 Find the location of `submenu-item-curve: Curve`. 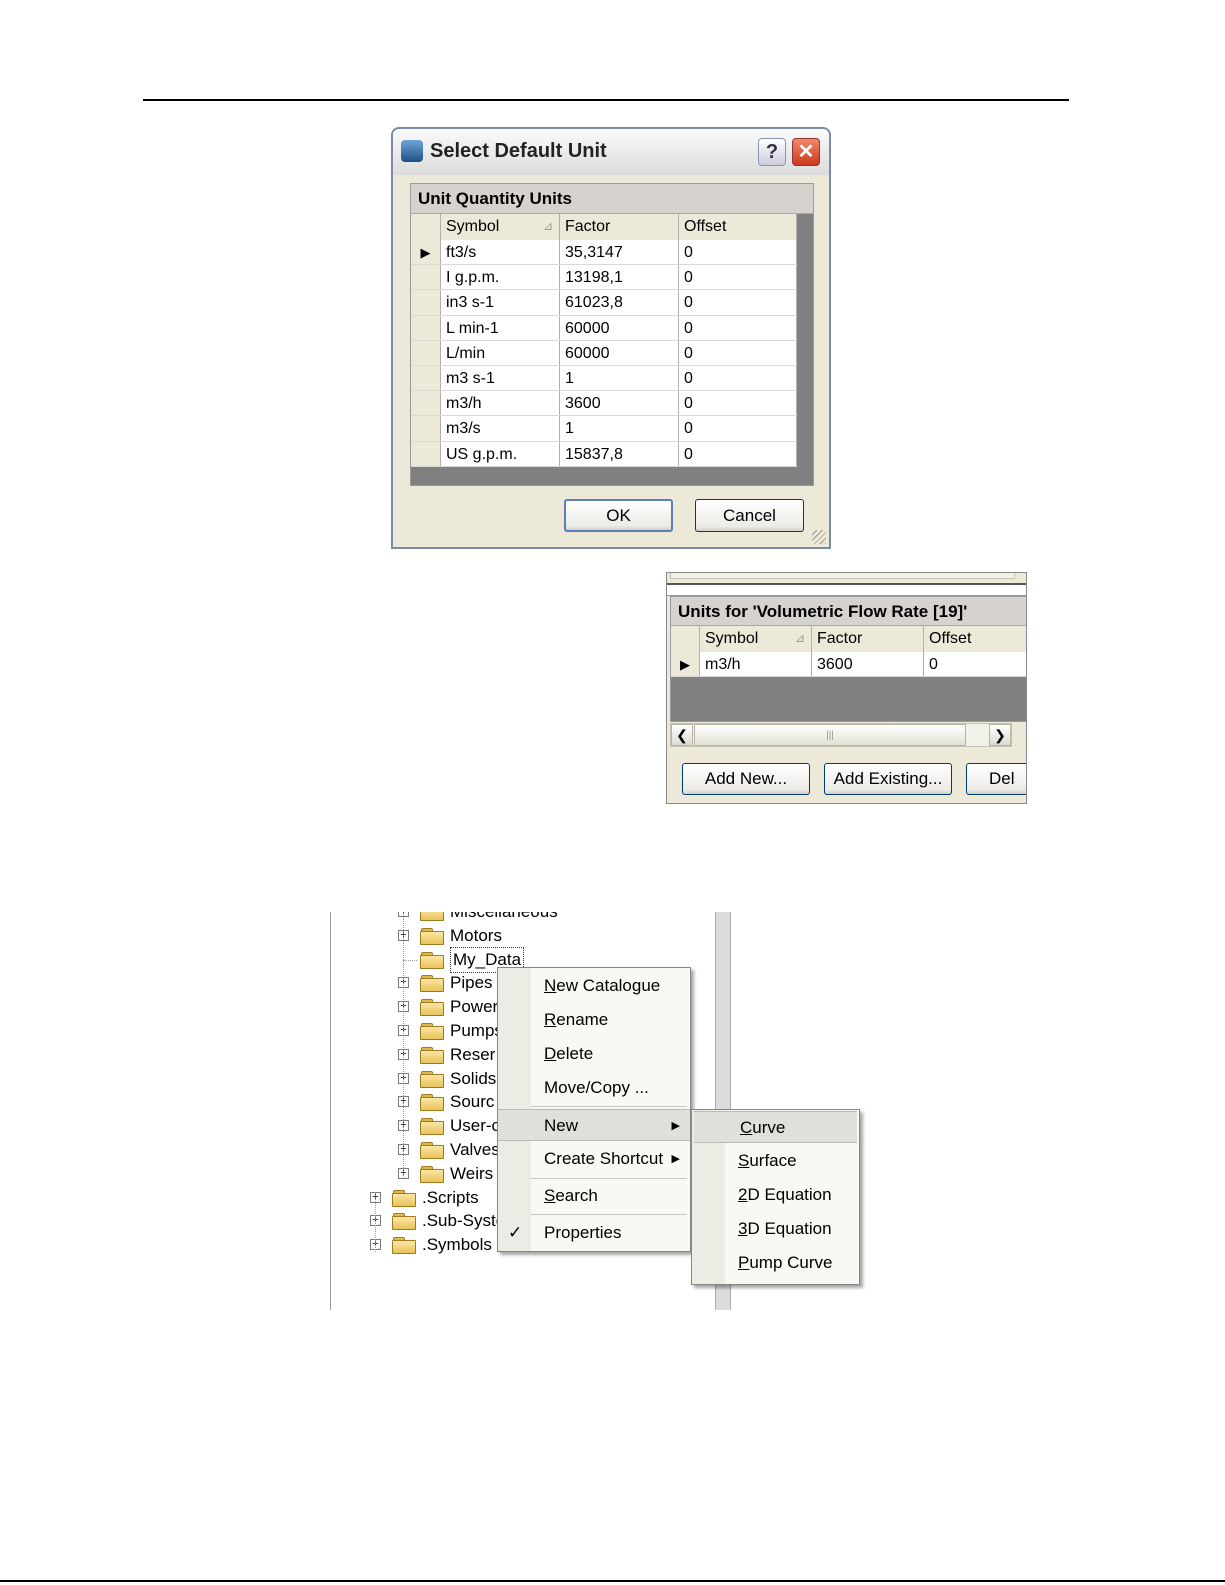

submenu-item-curve: Curve is located at coordinates (775, 1127).